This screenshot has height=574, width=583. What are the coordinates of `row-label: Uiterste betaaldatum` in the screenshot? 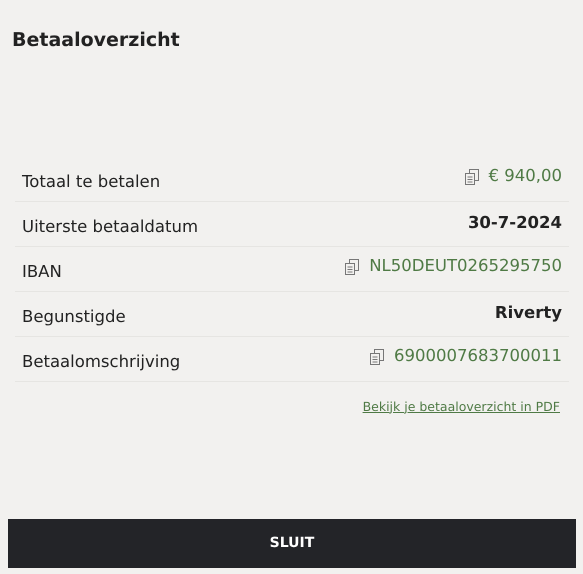 It's located at (110, 227).